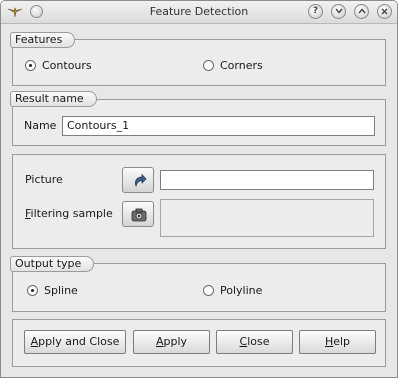 The width and height of the screenshot is (398, 378). I want to click on picture-label: Picture, so click(44, 179).